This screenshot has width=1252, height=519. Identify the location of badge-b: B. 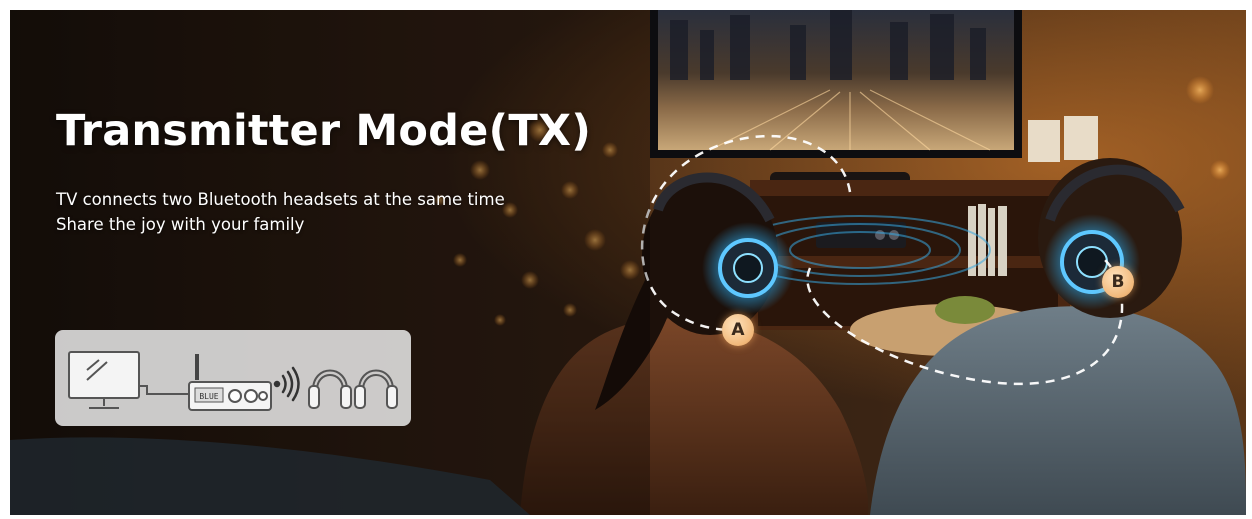
(1118, 282).